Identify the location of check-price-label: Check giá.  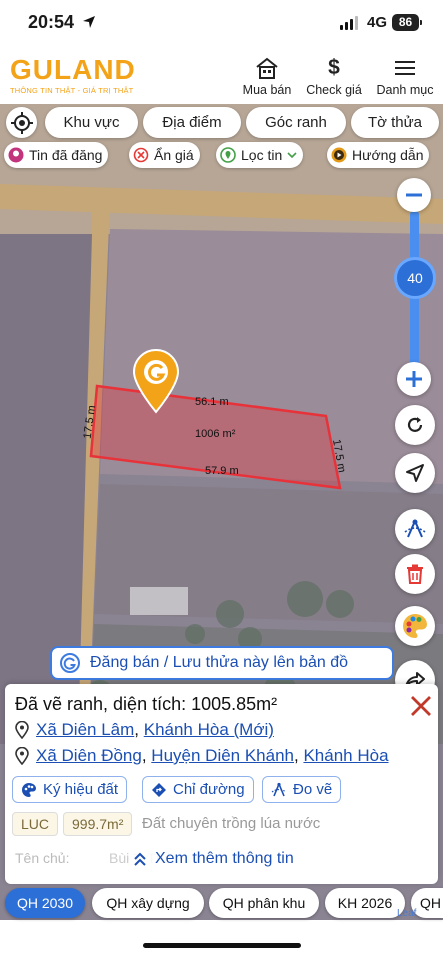
(334, 90).